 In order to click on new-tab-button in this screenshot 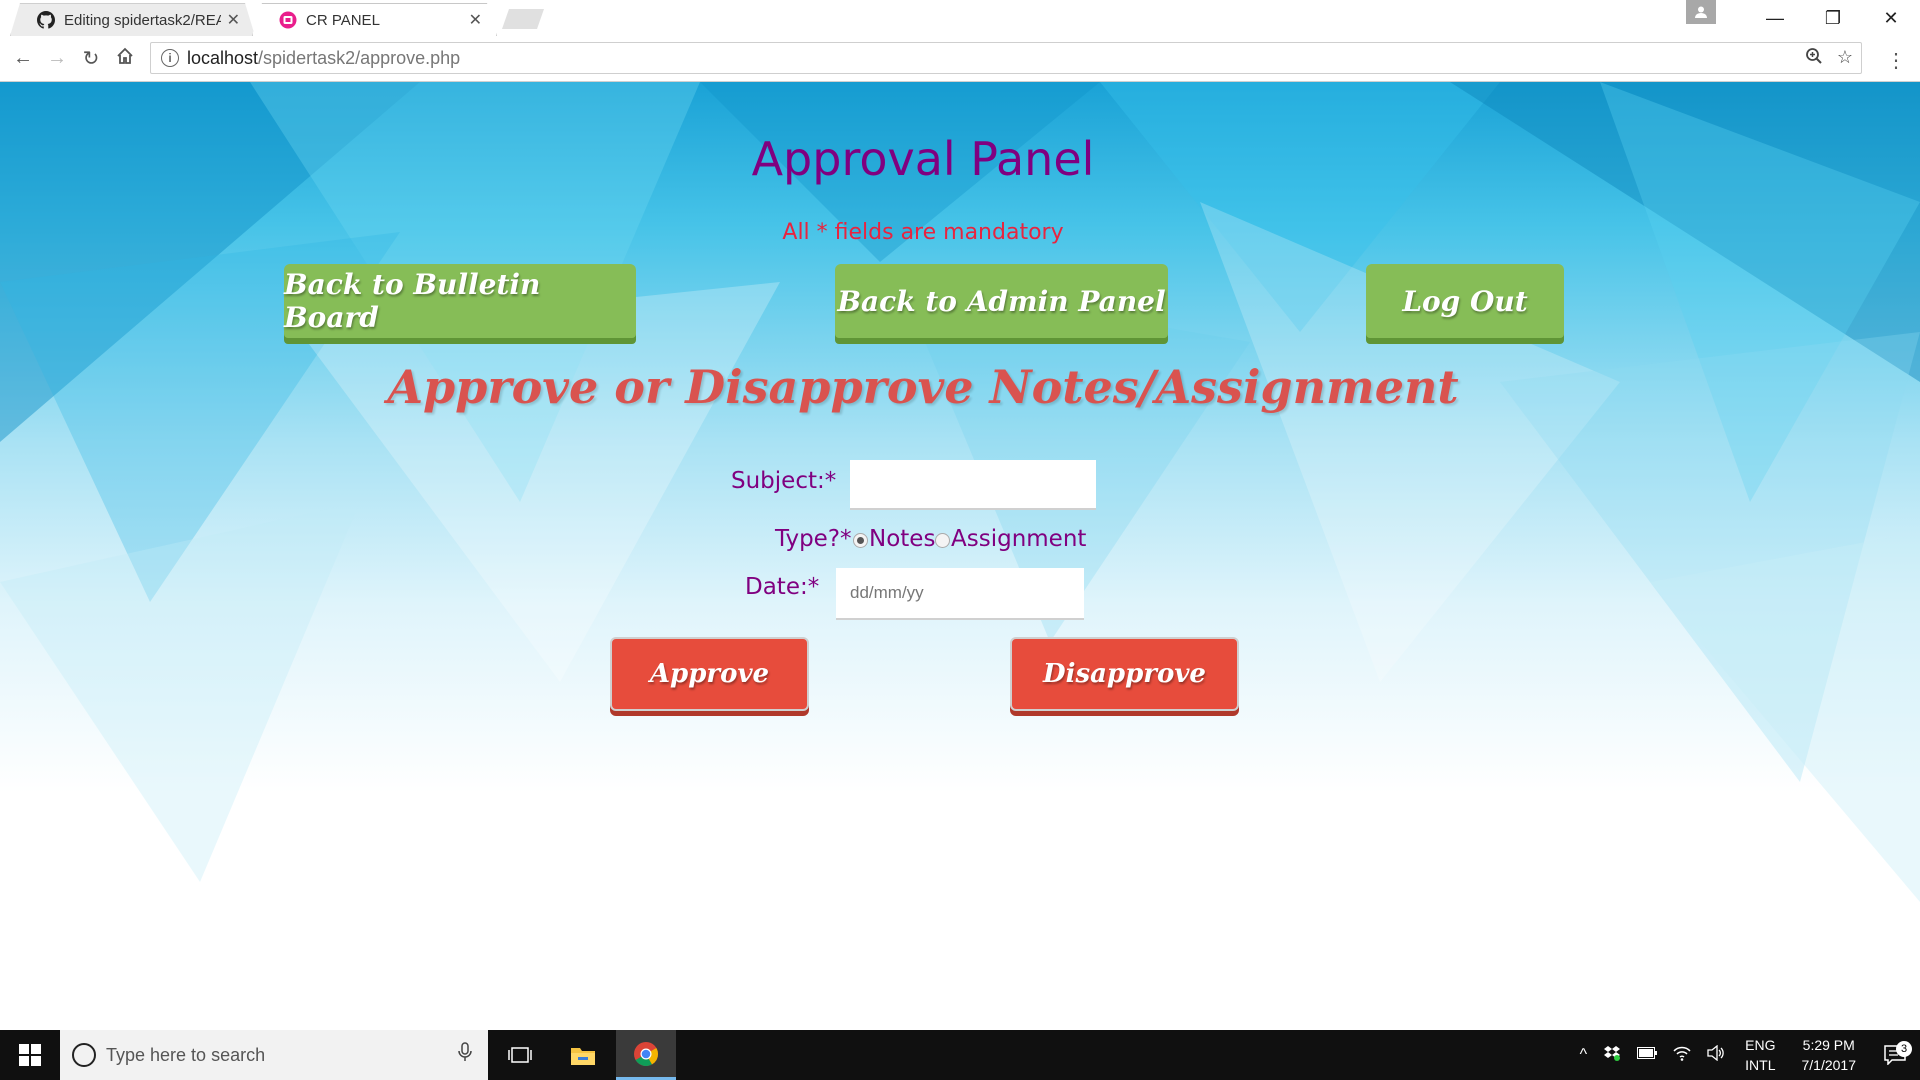, I will do `click(523, 19)`.